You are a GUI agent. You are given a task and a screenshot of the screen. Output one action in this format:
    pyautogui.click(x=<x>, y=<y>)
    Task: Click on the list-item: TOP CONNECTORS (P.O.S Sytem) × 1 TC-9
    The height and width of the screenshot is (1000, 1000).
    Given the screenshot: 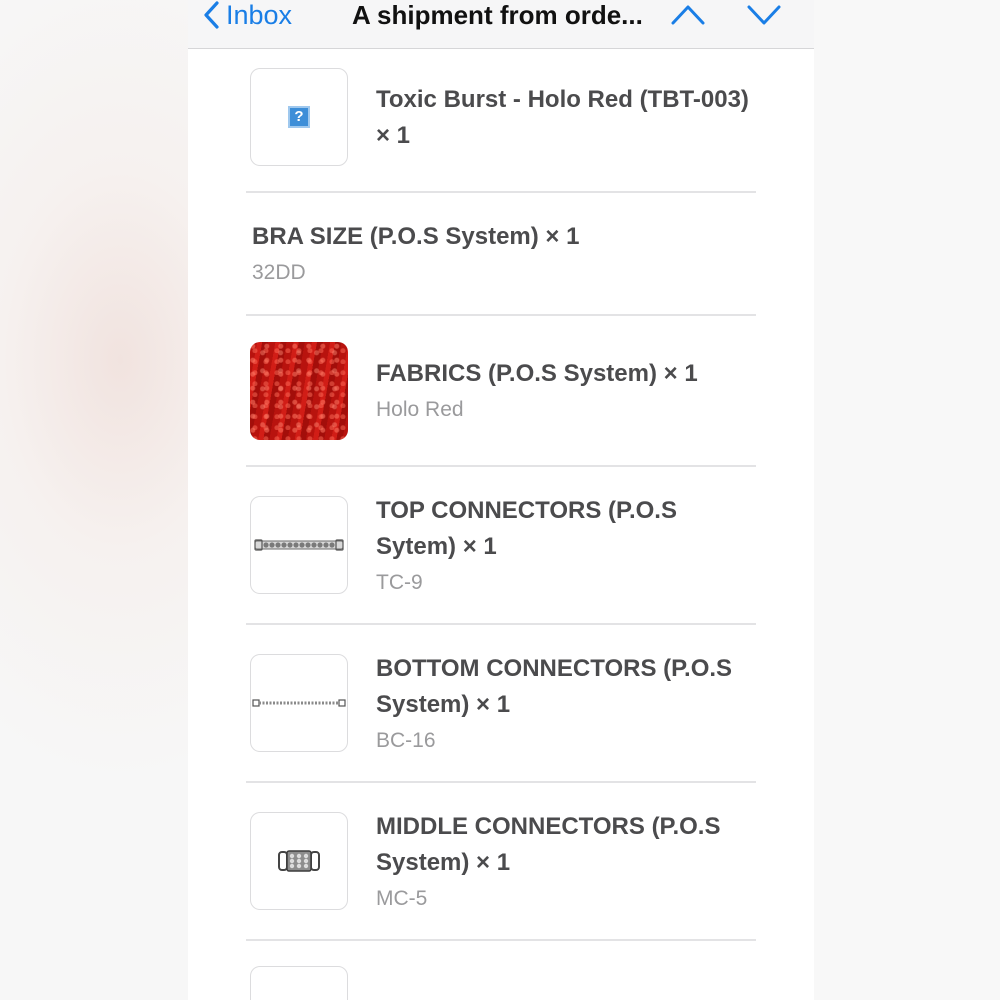 What is the action you would take?
    pyautogui.click(x=501, y=546)
    